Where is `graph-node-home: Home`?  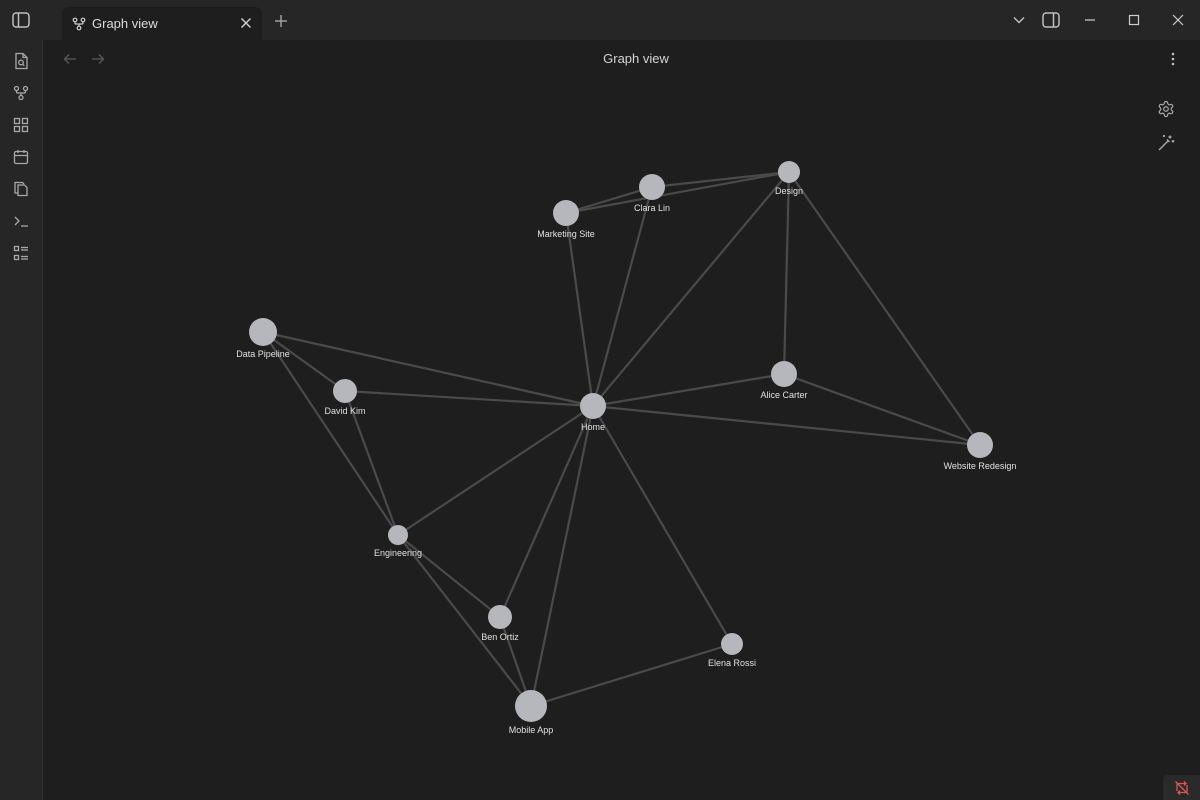 graph-node-home: Home is located at coordinates (593, 412).